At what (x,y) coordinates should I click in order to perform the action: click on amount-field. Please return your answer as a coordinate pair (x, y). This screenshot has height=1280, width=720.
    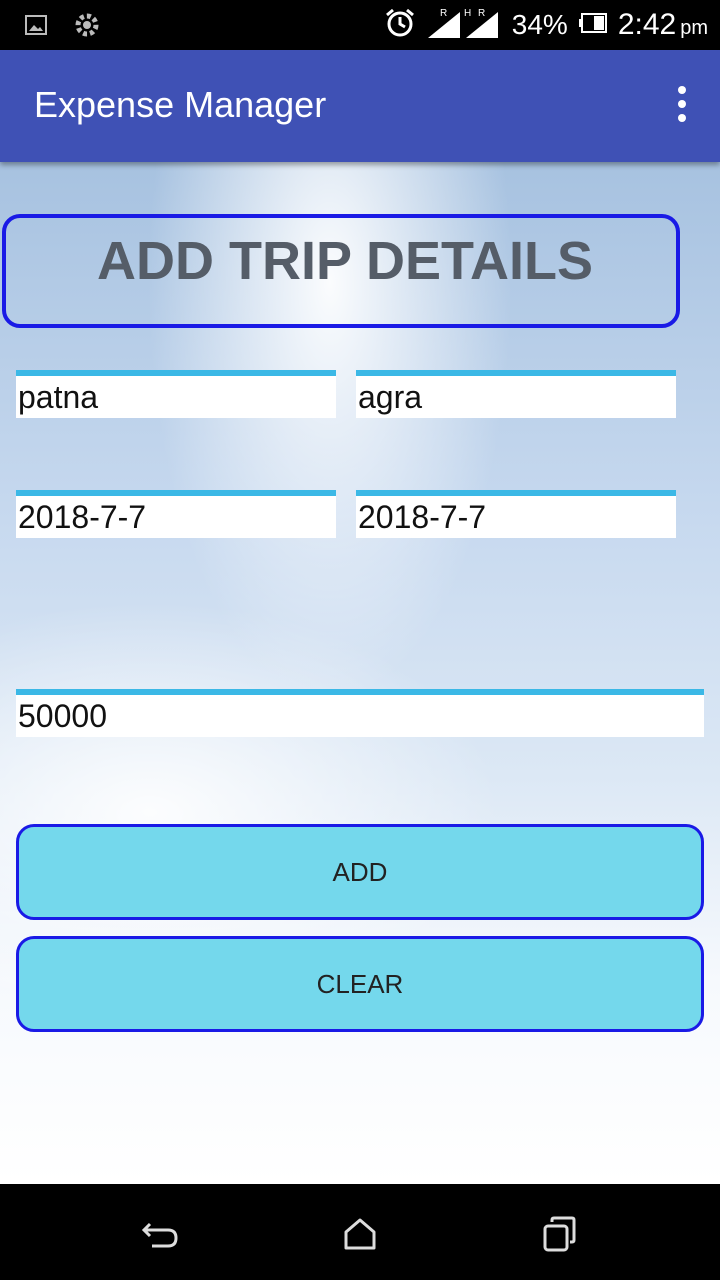
    Looking at the image, I should click on (360, 713).